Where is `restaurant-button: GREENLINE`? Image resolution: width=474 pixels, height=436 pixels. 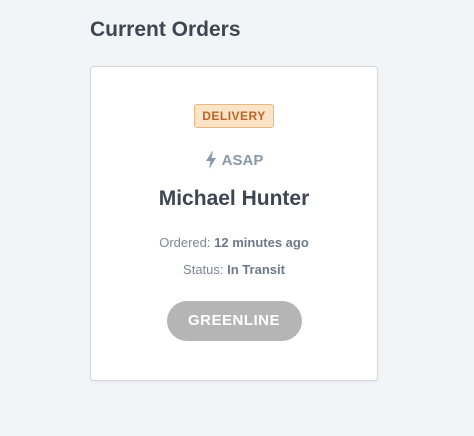 restaurant-button: GREENLINE is located at coordinates (234, 321).